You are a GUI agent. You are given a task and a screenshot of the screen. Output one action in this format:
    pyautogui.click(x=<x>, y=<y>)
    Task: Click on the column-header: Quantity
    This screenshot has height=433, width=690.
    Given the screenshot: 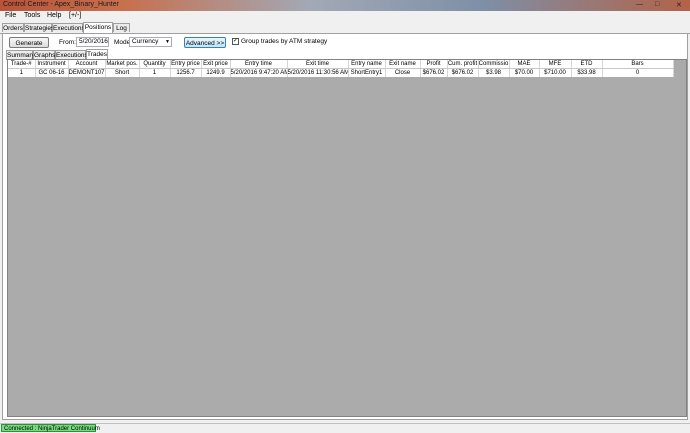 What is the action you would take?
    pyautogui.click(x=155, y=64)
    